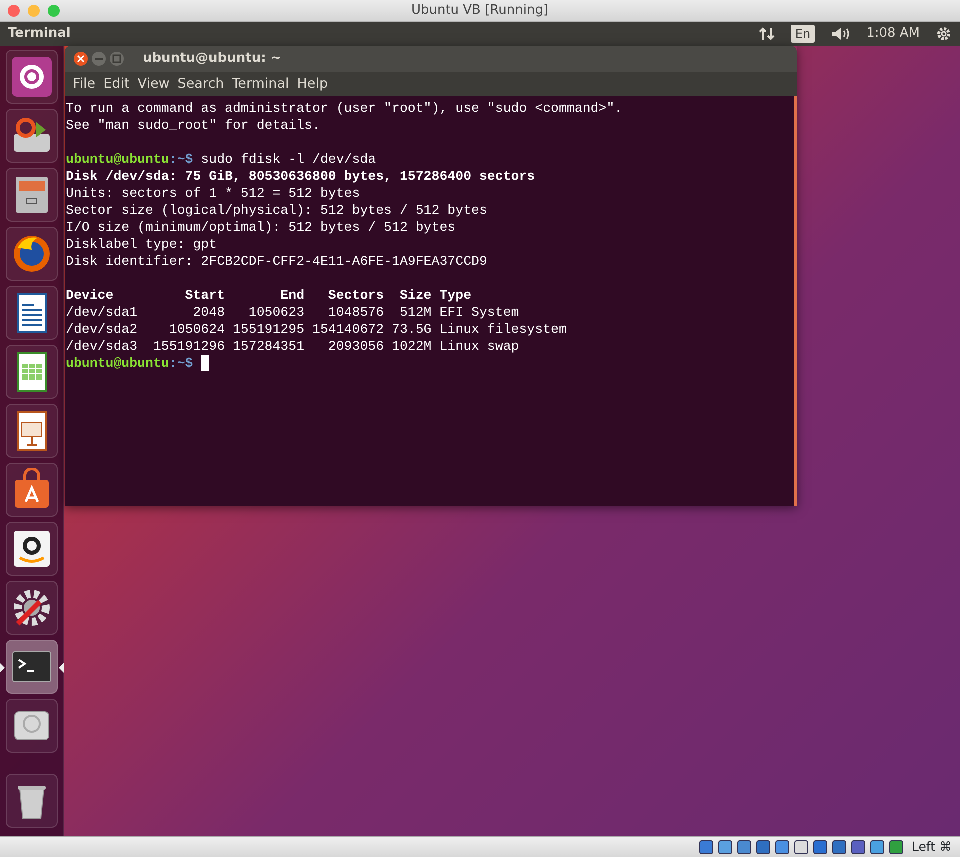 Image resolution: width=960 pixels, height=857 pixels. Describe the element at coordinates (840, 34) in the screenshot. I see `speaker-icon` at that location.